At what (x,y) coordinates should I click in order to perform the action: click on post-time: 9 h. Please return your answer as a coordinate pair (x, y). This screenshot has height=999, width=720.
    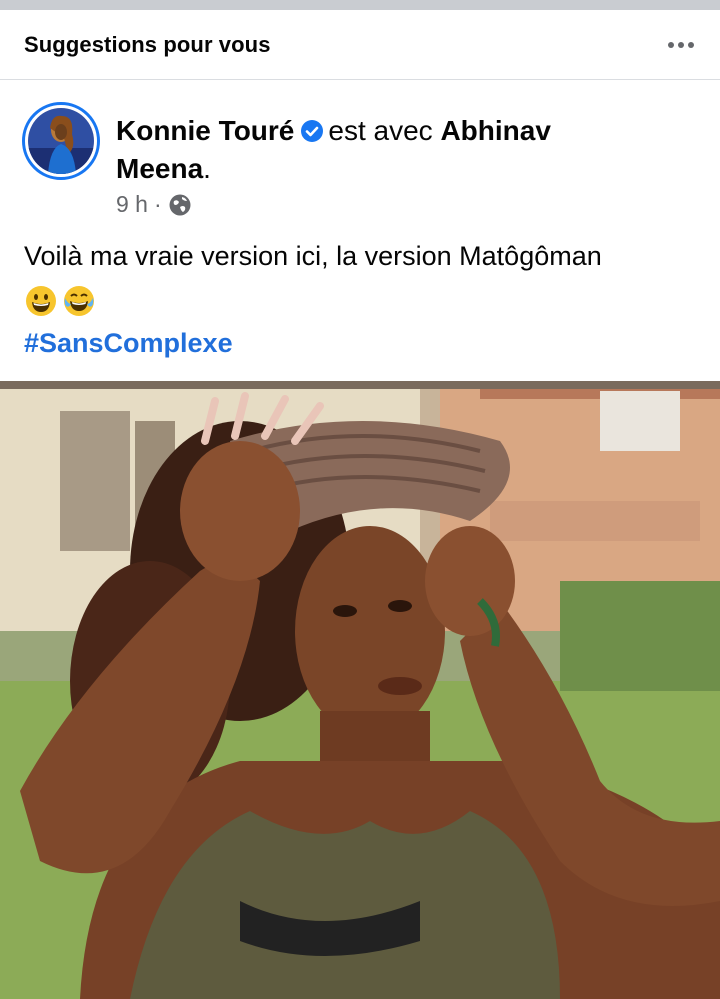
    Looking at the image, I should click on (132, 204).